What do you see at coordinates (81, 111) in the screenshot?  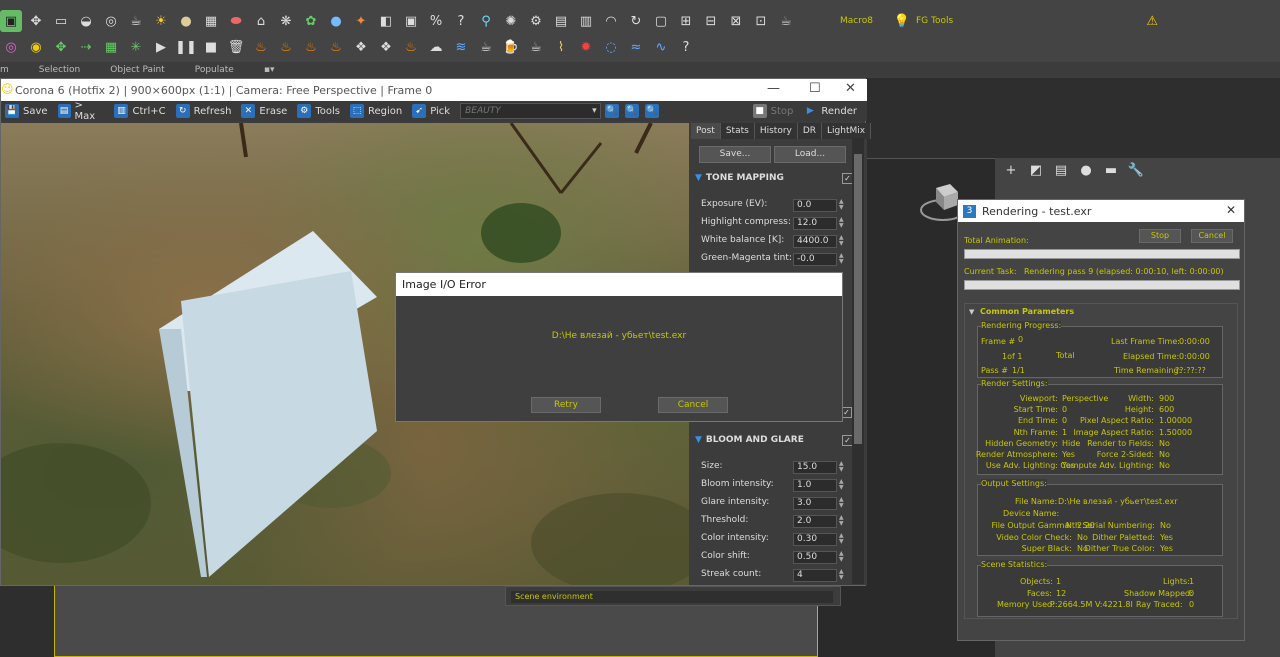 I see `send-to-max-button: ▤ > Max` at bounding box center [81, 111].